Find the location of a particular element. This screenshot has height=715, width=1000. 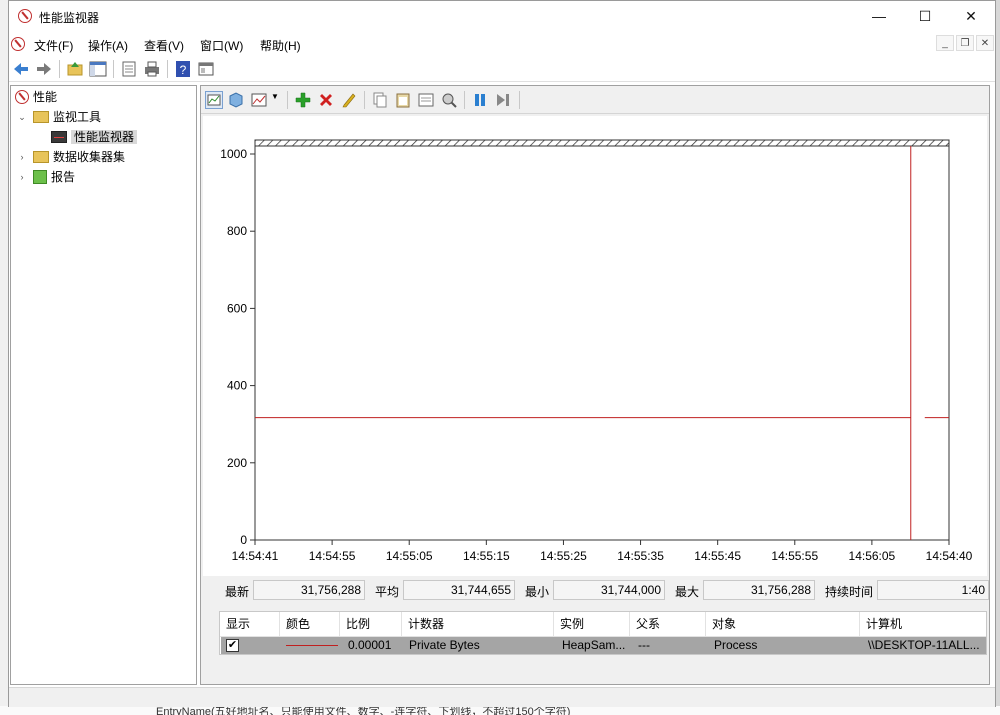

tree-item-label: 监视工具 is located at coordinates (77, 117).